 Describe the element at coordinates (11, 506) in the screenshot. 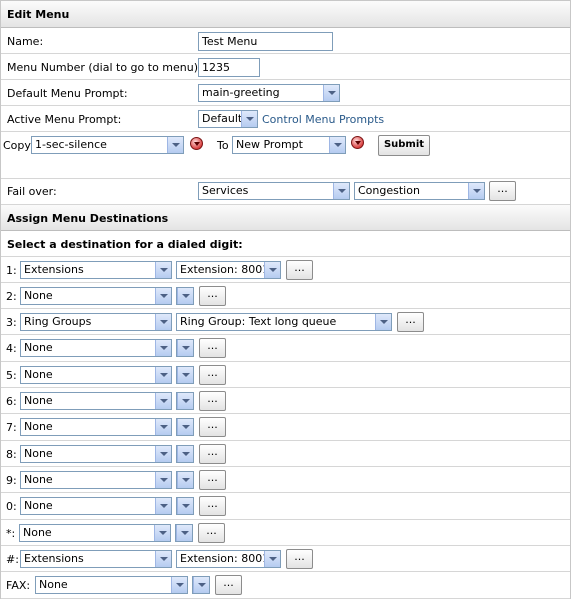

I see `digit-key-label: 0:` at that location.